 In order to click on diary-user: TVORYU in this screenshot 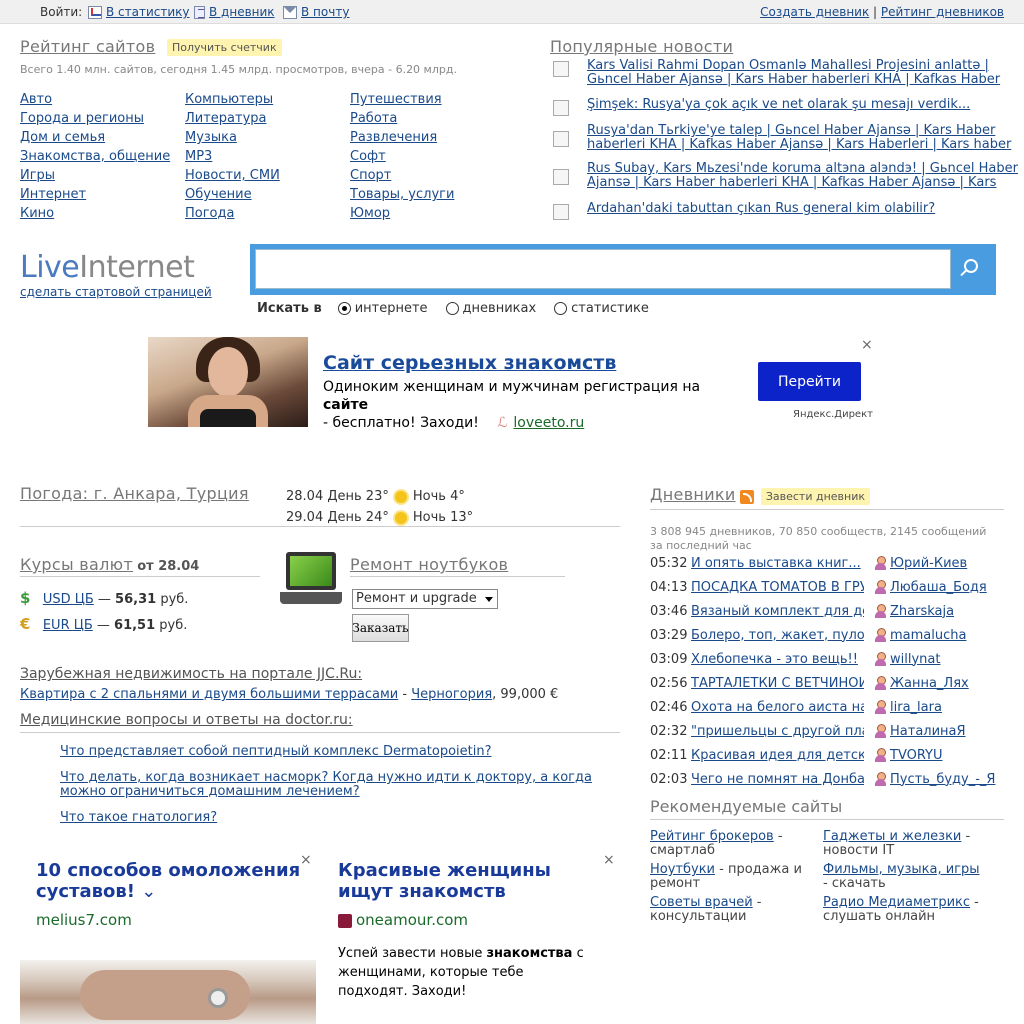, I will do `click(908, 755)`.